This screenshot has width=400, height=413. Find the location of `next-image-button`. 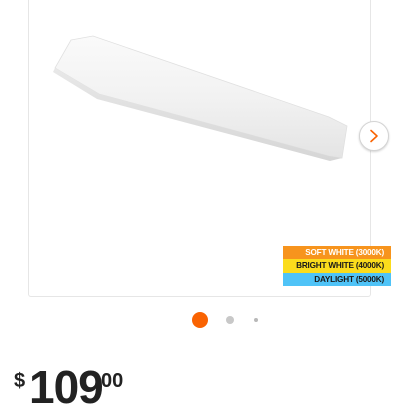

next-image-button is located at coordinates (374, 136).